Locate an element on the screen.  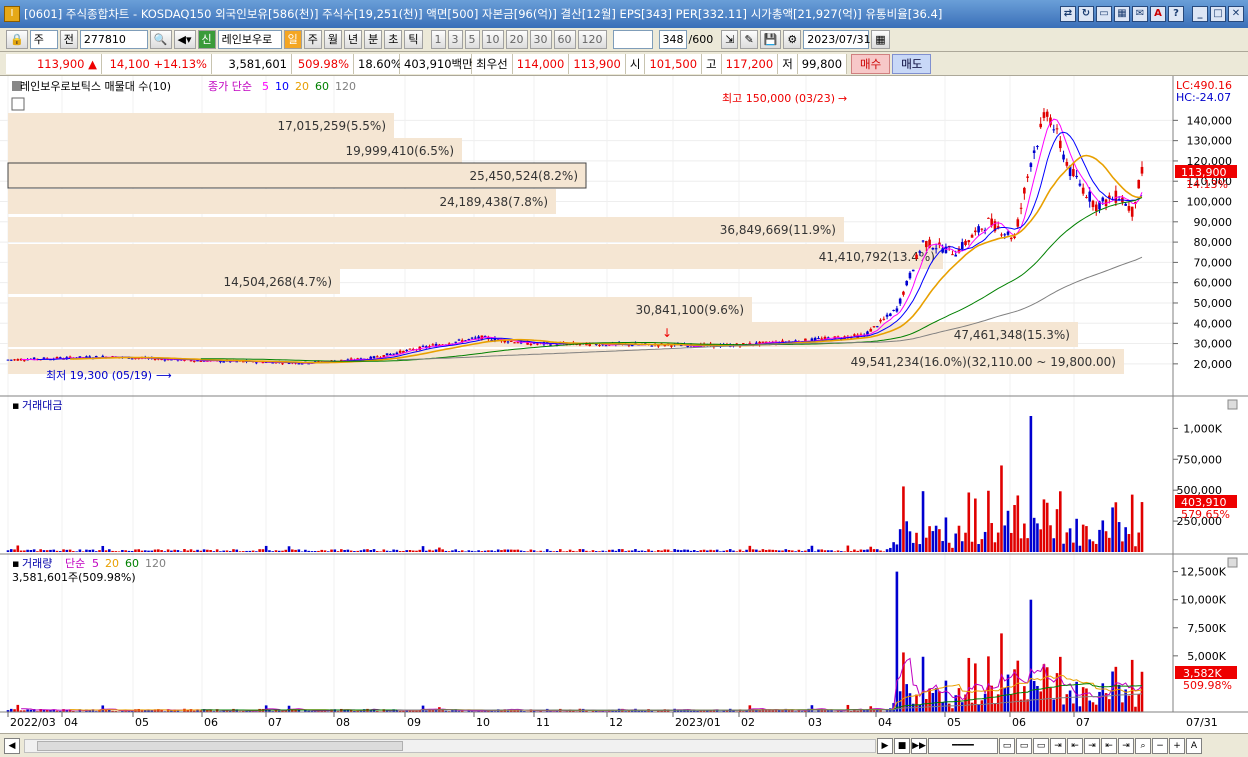
tool2-icon: ⇤ is located at coordinates (1075, 745).